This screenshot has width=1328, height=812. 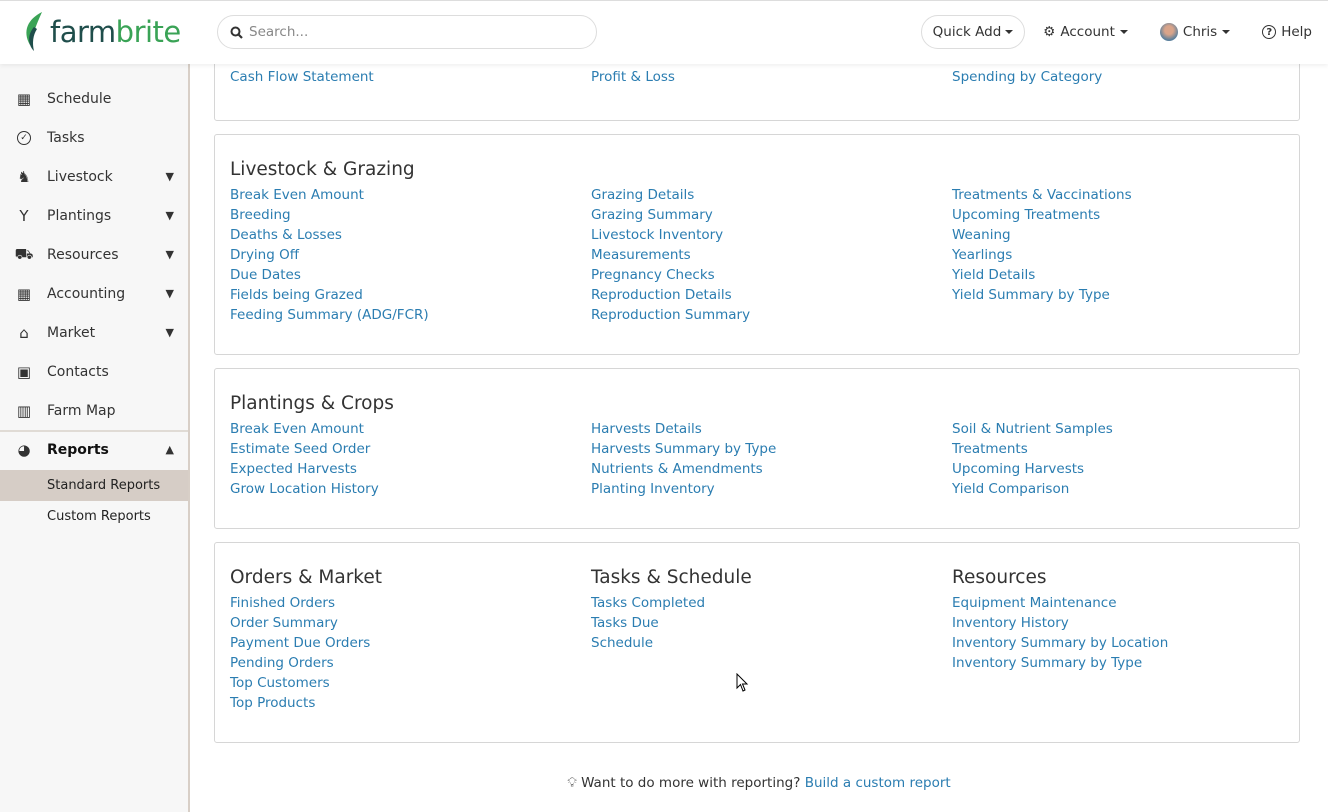 What do you see at coordinates (94, 254) in the screenshot?
I see `sidebar-item-resources: ⛟ Resources ▼` at bounding box center [94, 254].